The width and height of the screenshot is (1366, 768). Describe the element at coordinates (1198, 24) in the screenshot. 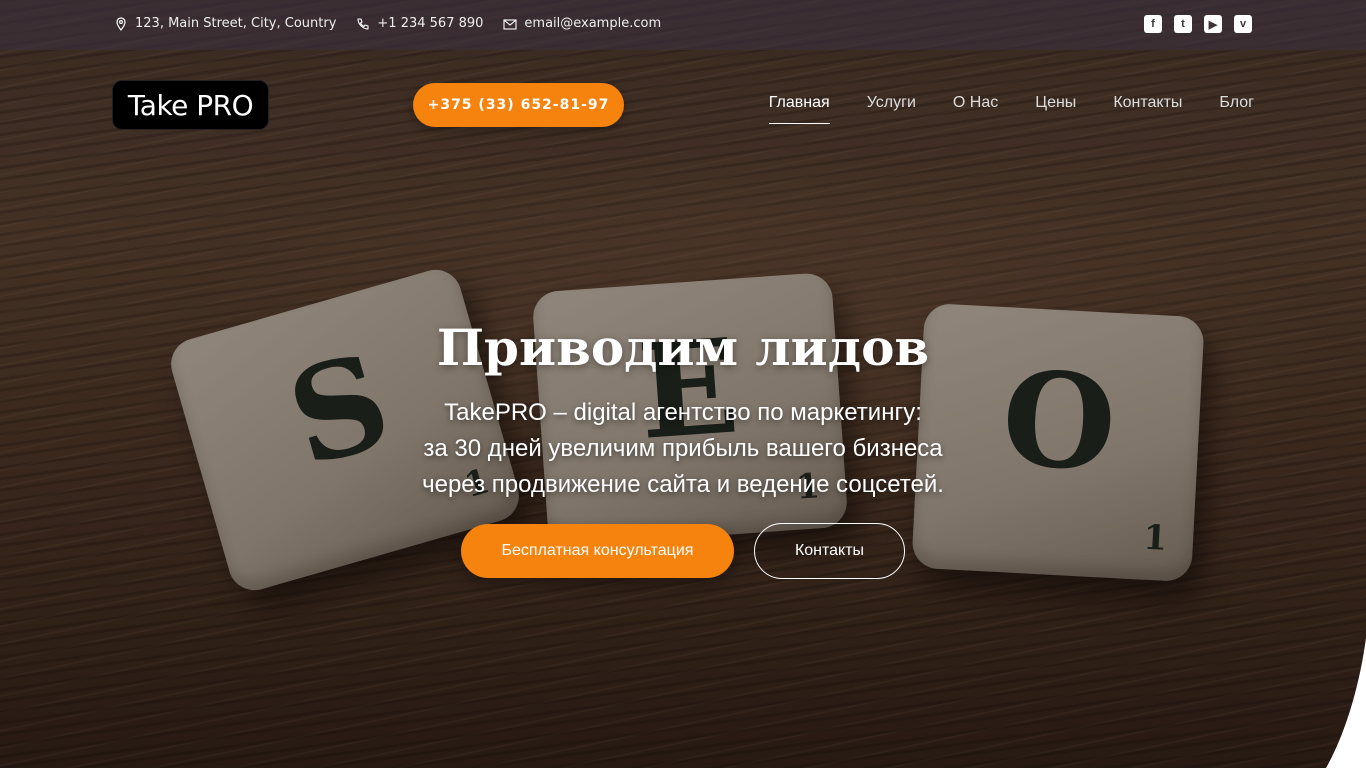

I see `social-links: f t ▶ v` at that location.